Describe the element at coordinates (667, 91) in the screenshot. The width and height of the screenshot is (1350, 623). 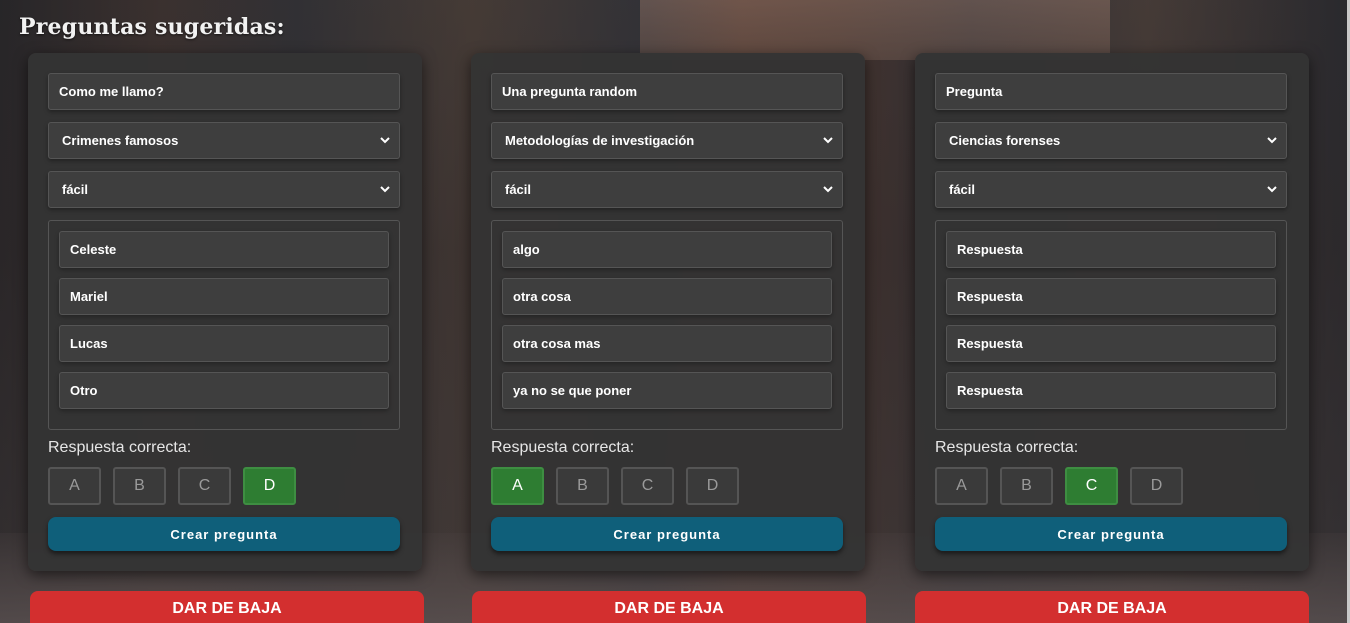
I see `question-input: Una pregunta random` at that location.